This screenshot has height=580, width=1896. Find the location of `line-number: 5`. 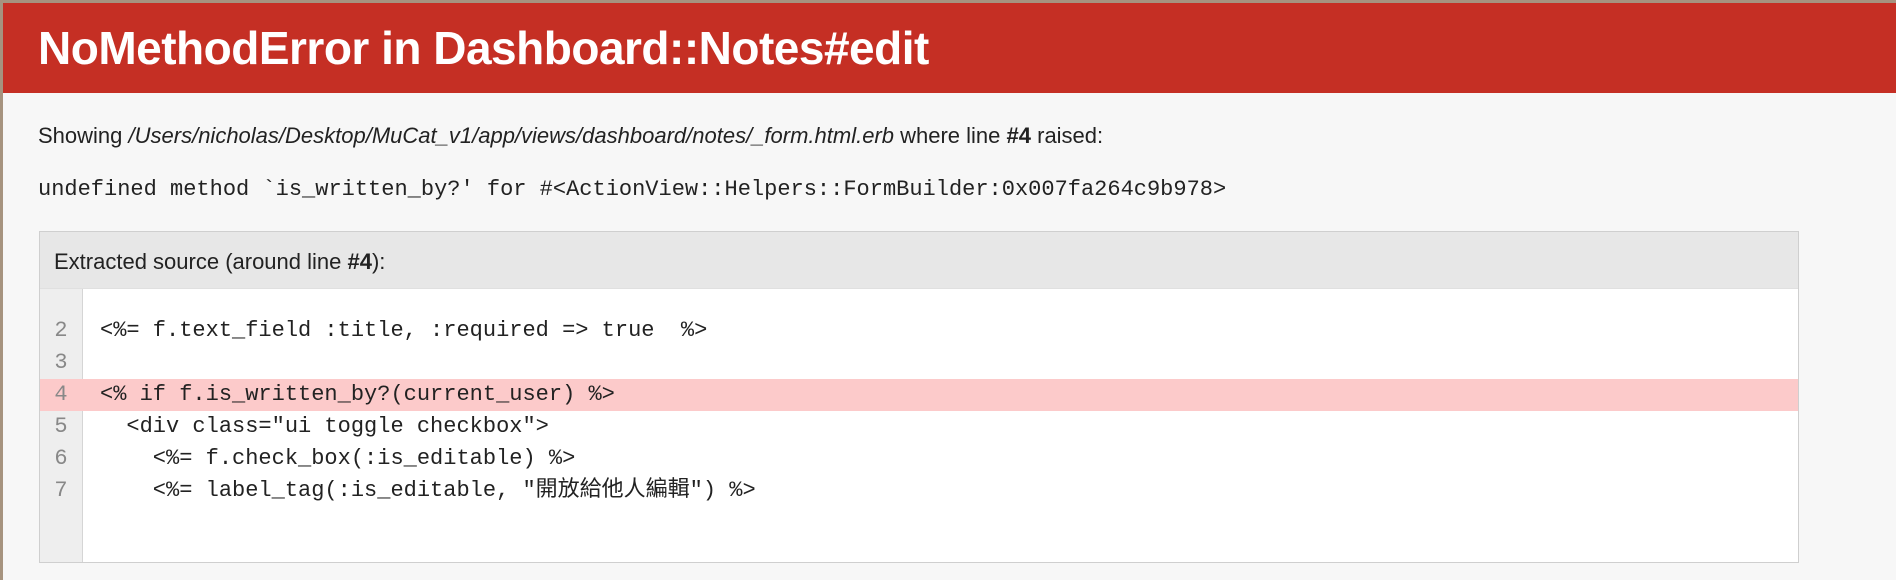

line-number: 5 is located at coordinates (61, 426).